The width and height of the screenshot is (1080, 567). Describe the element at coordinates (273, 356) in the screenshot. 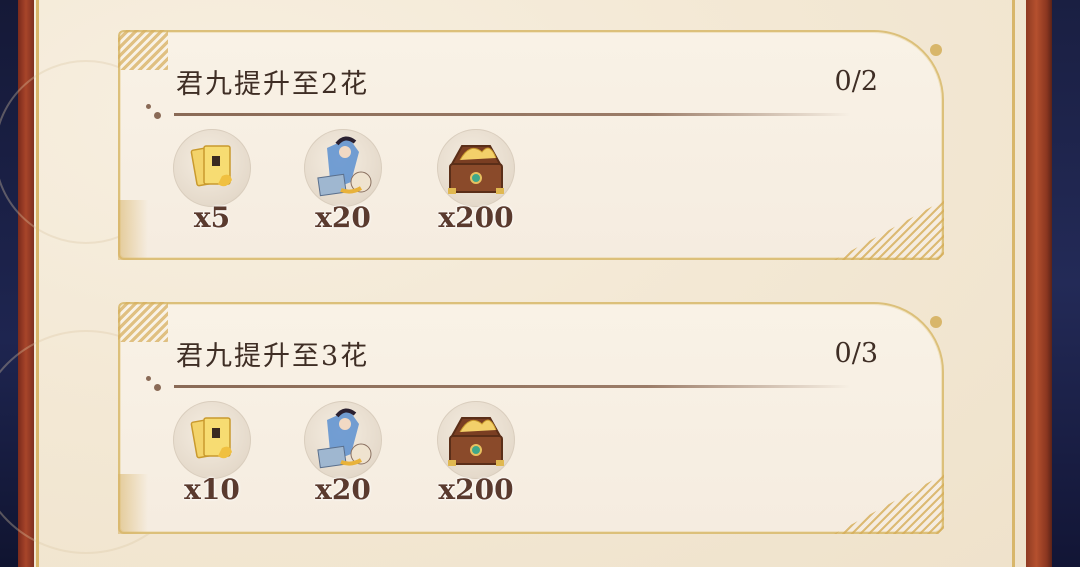

I see `task-title: 君九提升至3花` at that location.